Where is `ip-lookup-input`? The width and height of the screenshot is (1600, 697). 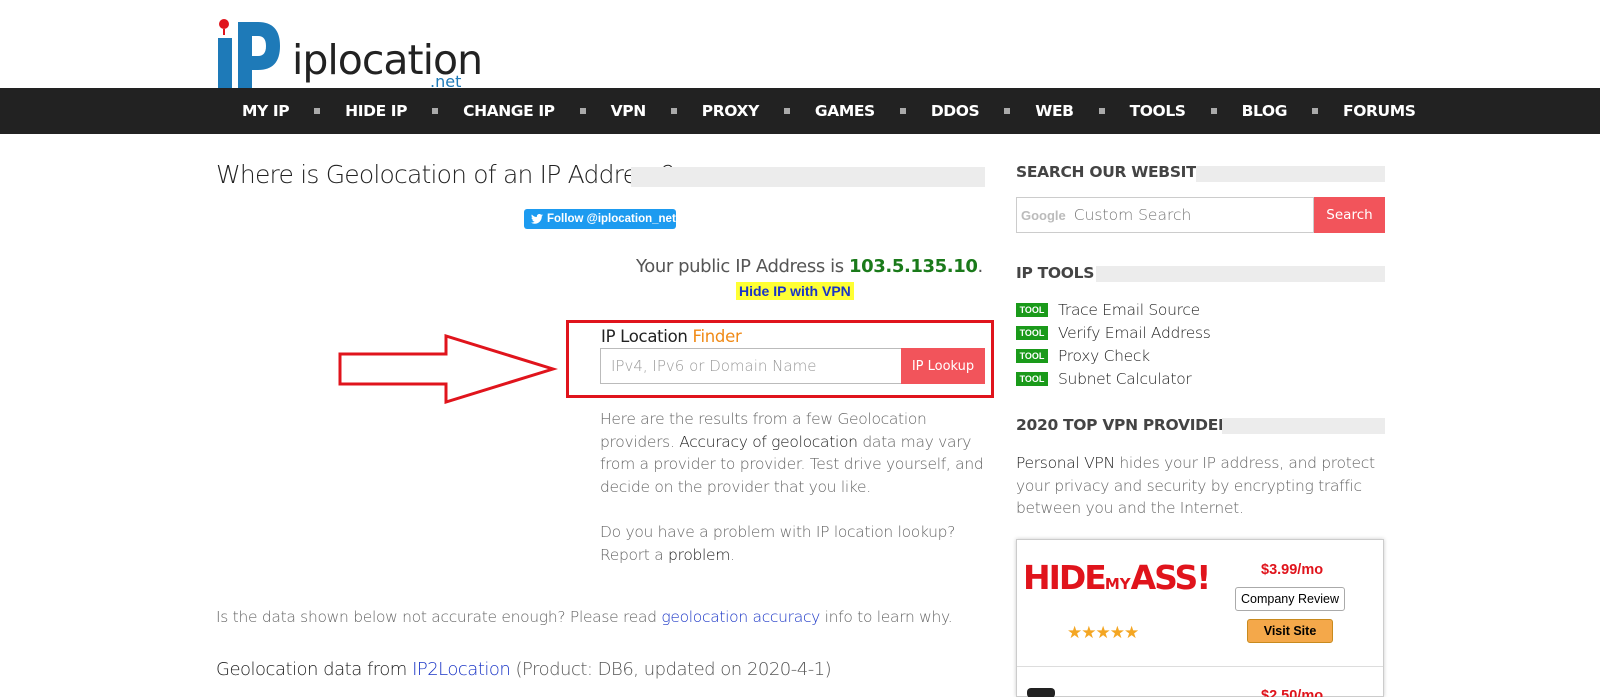
ip-lookup-input is located at coordinates (751, 366).